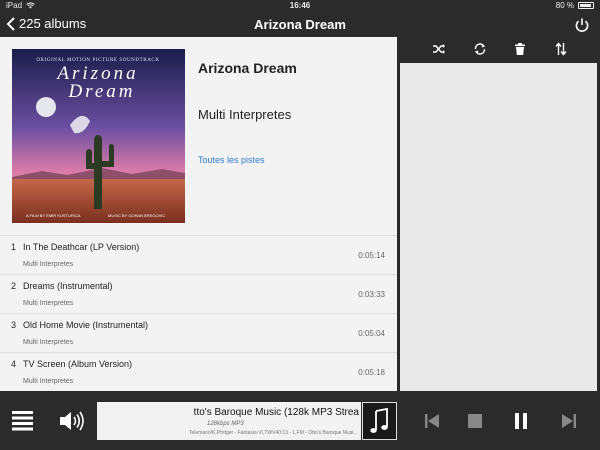 The image size is (600, 450). What do you see at coordinates (136, 215) in the screenshot?
I see `cover-bottom-right: MUSIC BY GORAN BREGOVIC` at bounding box center [136, 215].